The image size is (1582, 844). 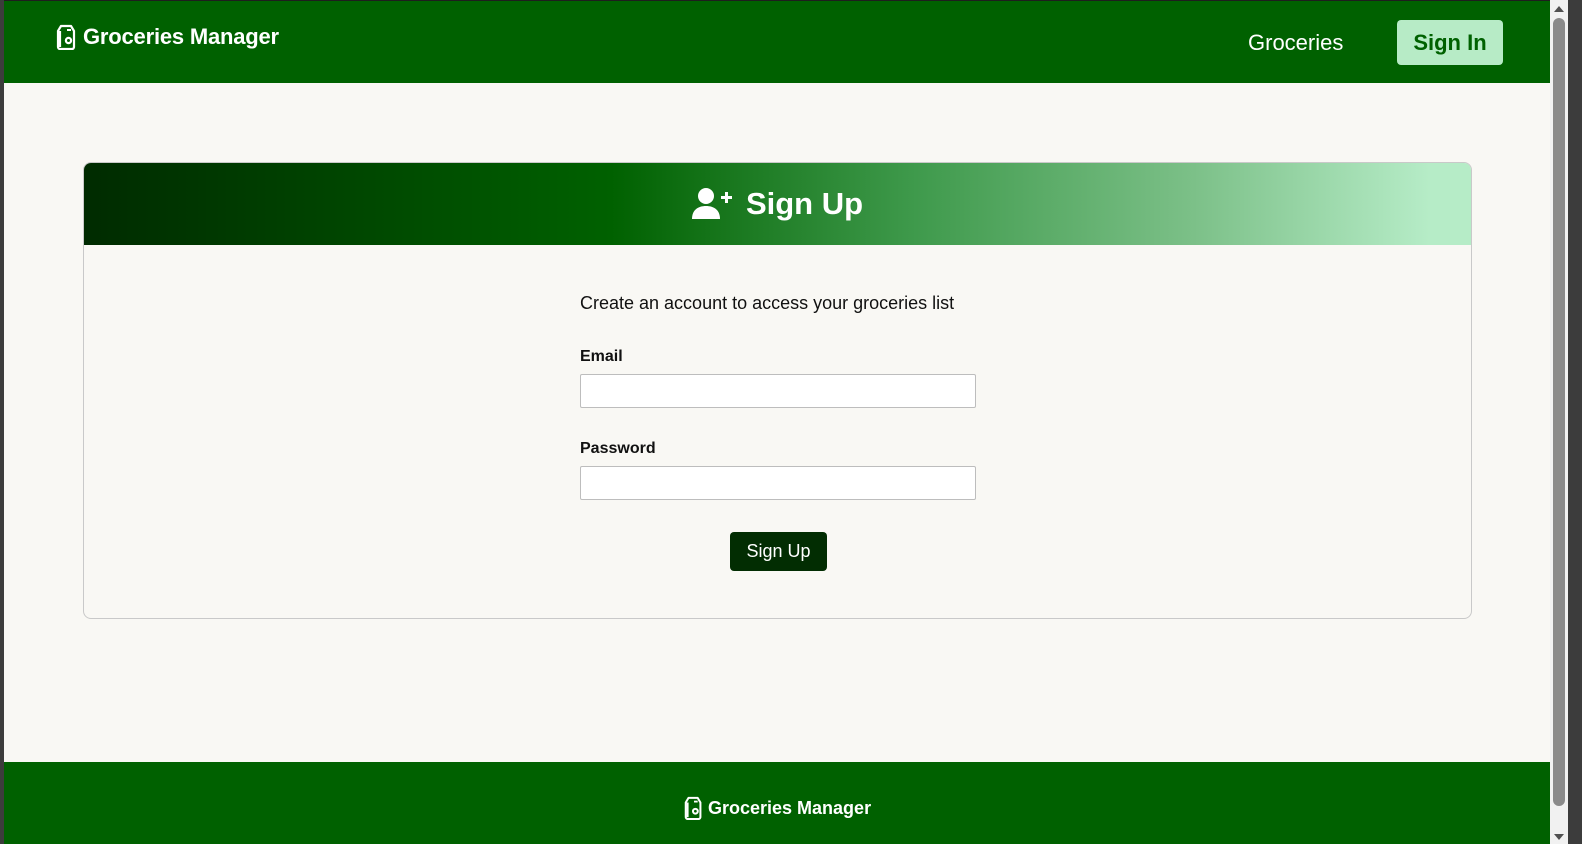 I want to click on footer: Groceries Manager, so click(x=777, y=803).